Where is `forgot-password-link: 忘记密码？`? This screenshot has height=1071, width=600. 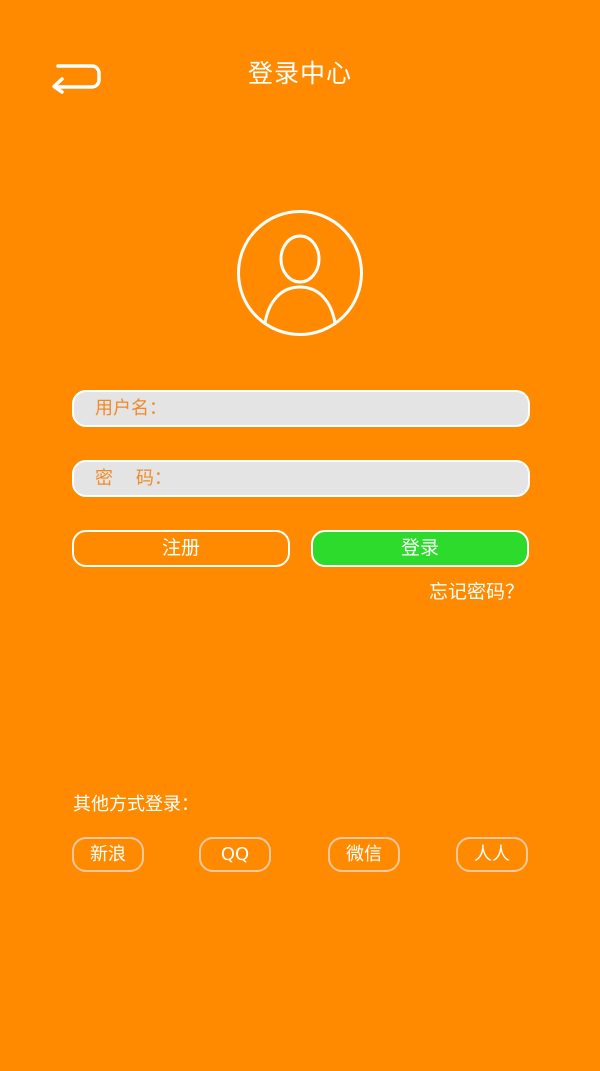
forgot-password-link: 忘记密码？ is located at coordinates (476, 592).